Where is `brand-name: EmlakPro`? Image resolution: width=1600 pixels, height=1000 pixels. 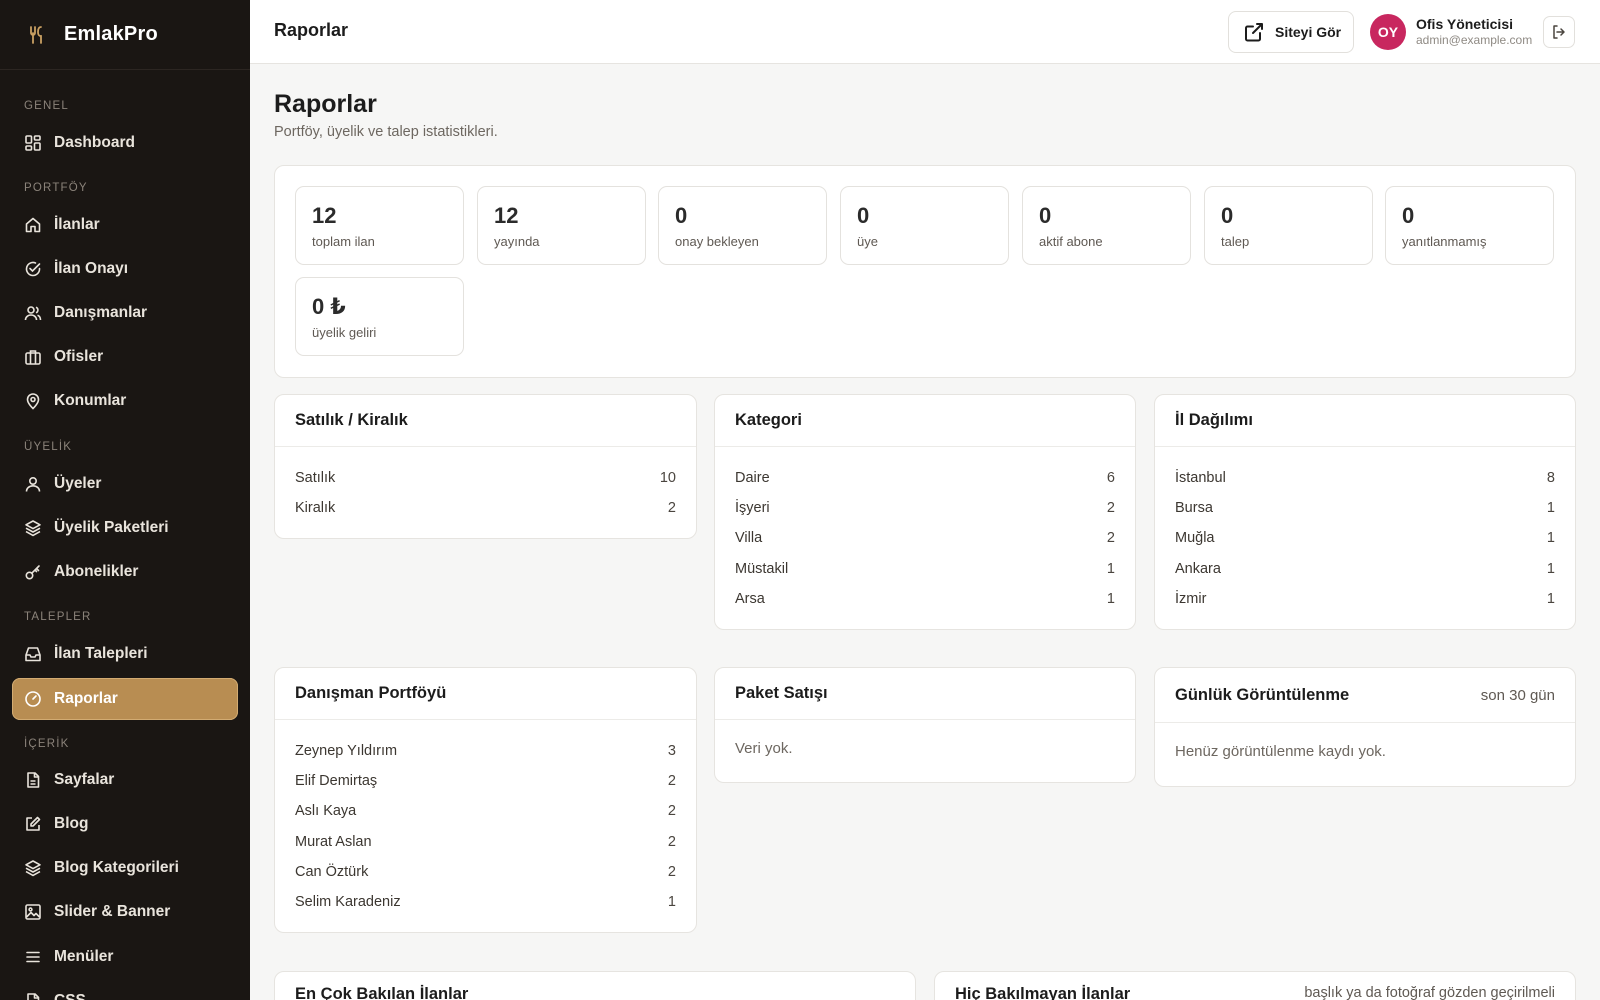 brand-name: EmlakPro is located at coordinates (111, 34).